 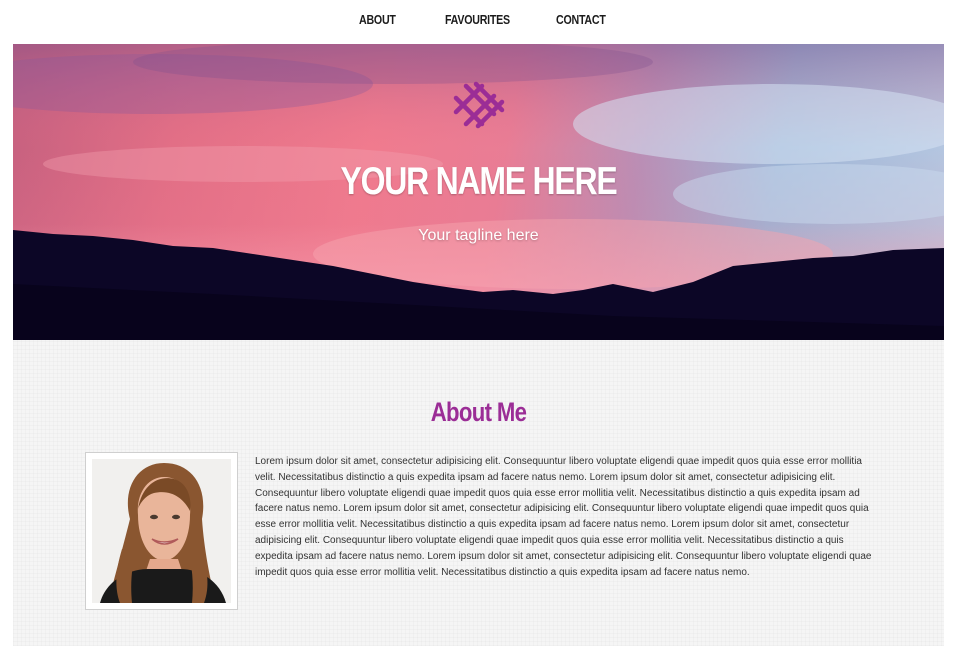 I want to click on crosshatch-logo-icon, so click(x=479, y=105).